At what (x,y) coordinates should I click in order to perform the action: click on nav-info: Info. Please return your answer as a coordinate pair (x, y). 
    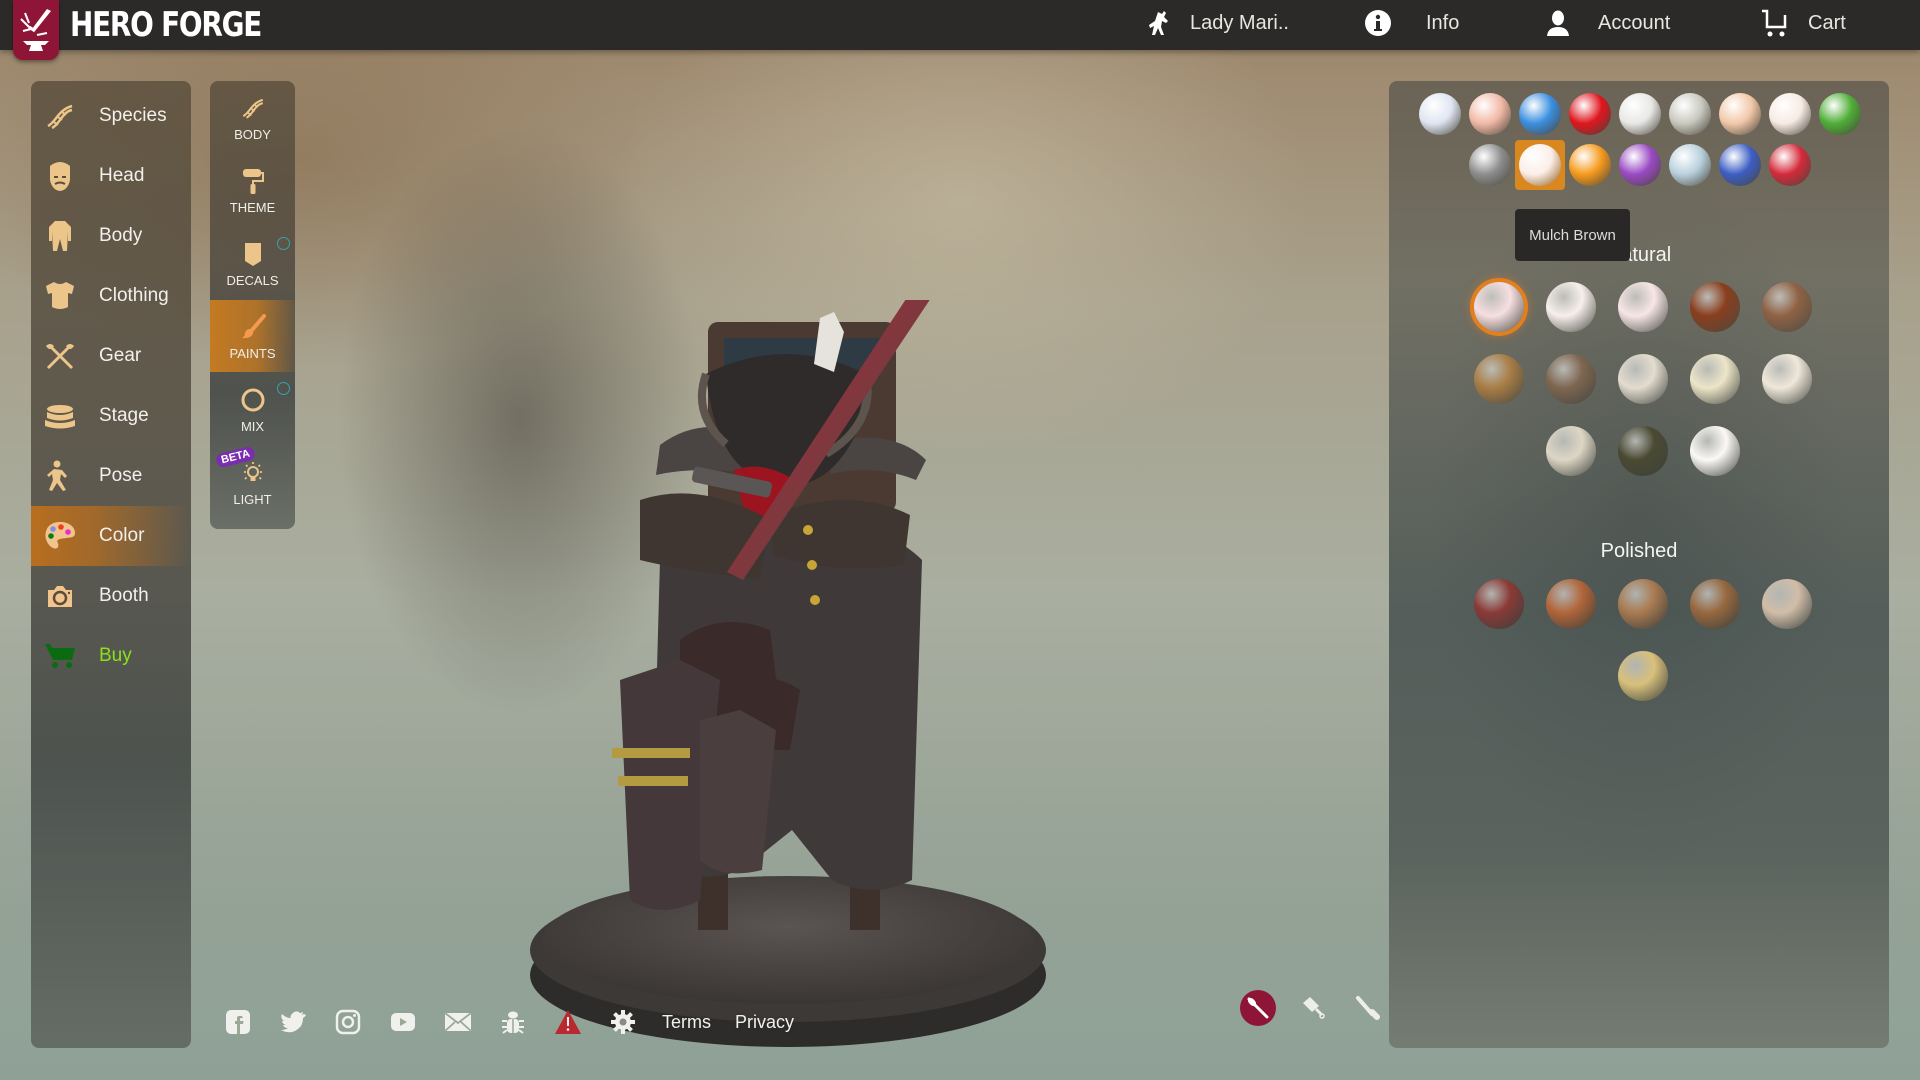
    Looking at the image, I should click on (1411, 23).